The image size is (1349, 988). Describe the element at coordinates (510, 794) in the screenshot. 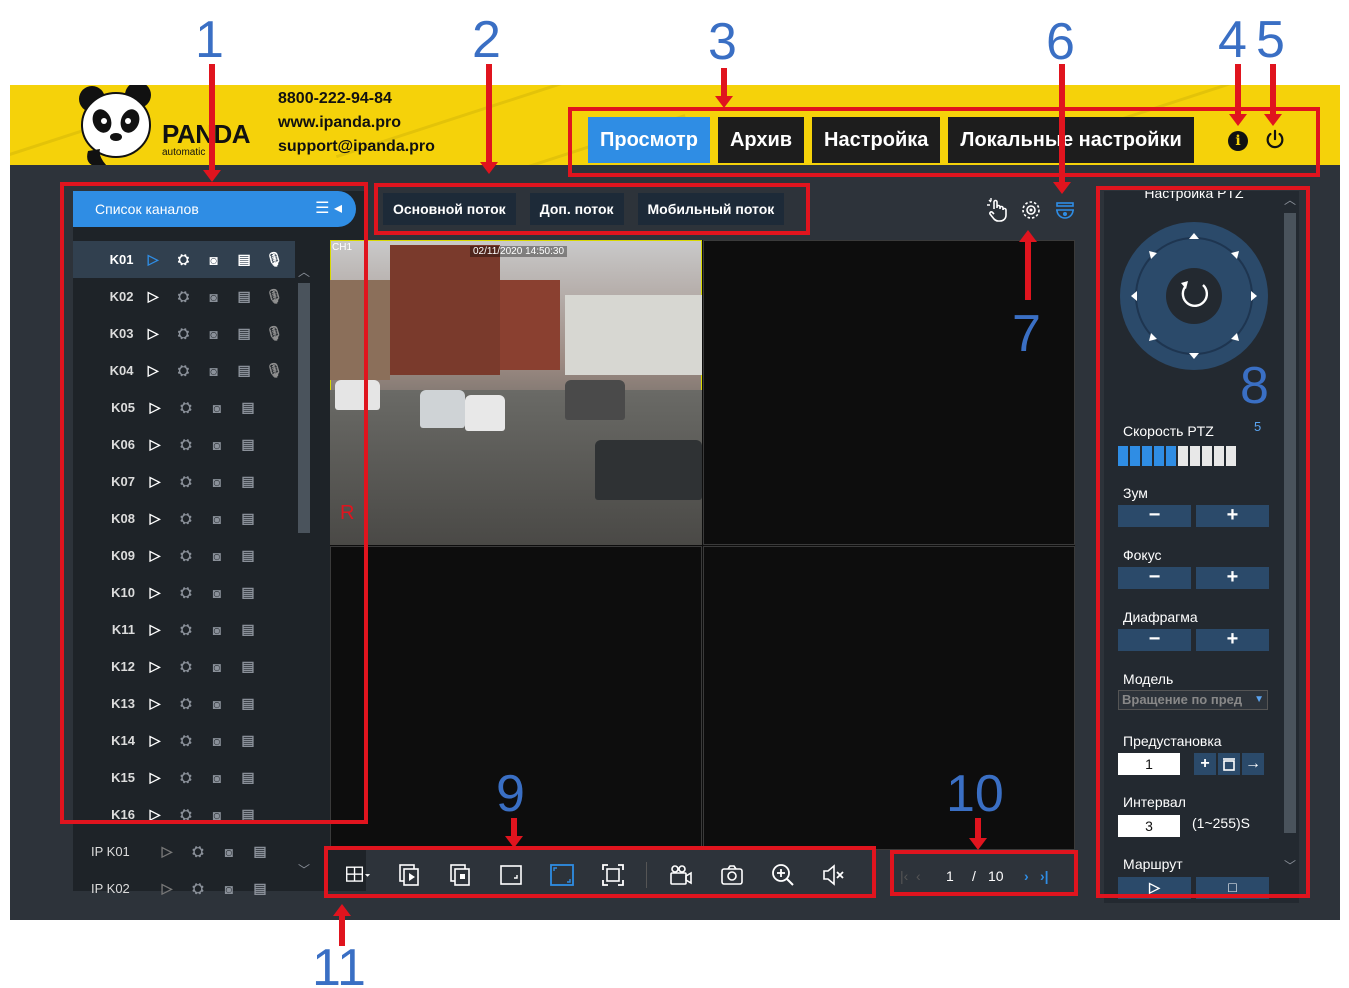

I see `annotation-number: 9` at that location.